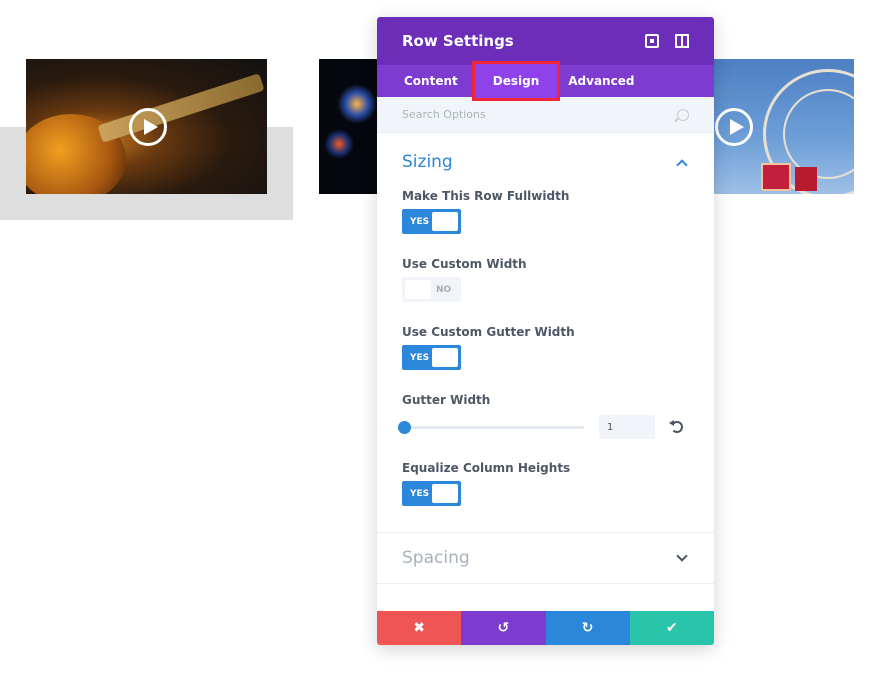 The width and height of the screenshot is (880, 692). Describe the element at coordinates (486, 196) in the screenshot. I see `field-label: Make This Row Fullwidth` at that location.